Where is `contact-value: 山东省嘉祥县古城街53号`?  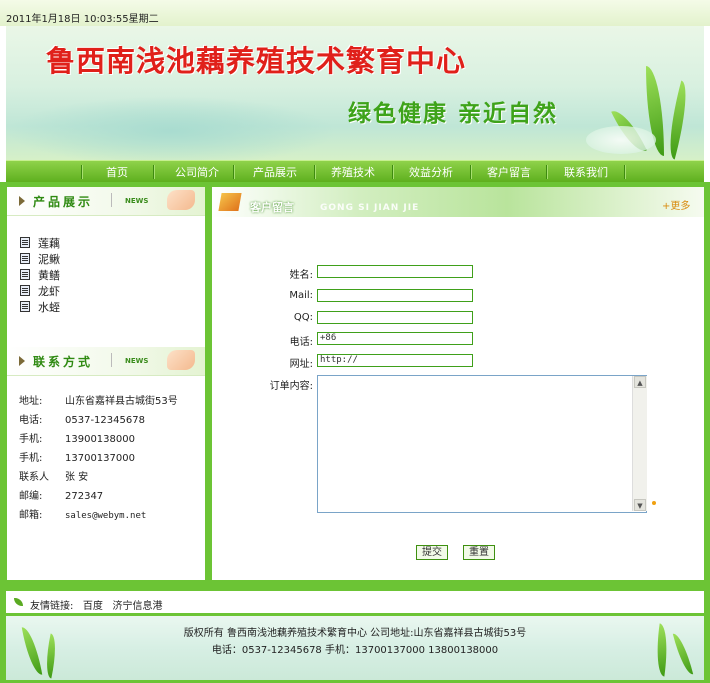 contact-value: 山东省嘉祥县古城街53号 is located at coordinates (121, 401).